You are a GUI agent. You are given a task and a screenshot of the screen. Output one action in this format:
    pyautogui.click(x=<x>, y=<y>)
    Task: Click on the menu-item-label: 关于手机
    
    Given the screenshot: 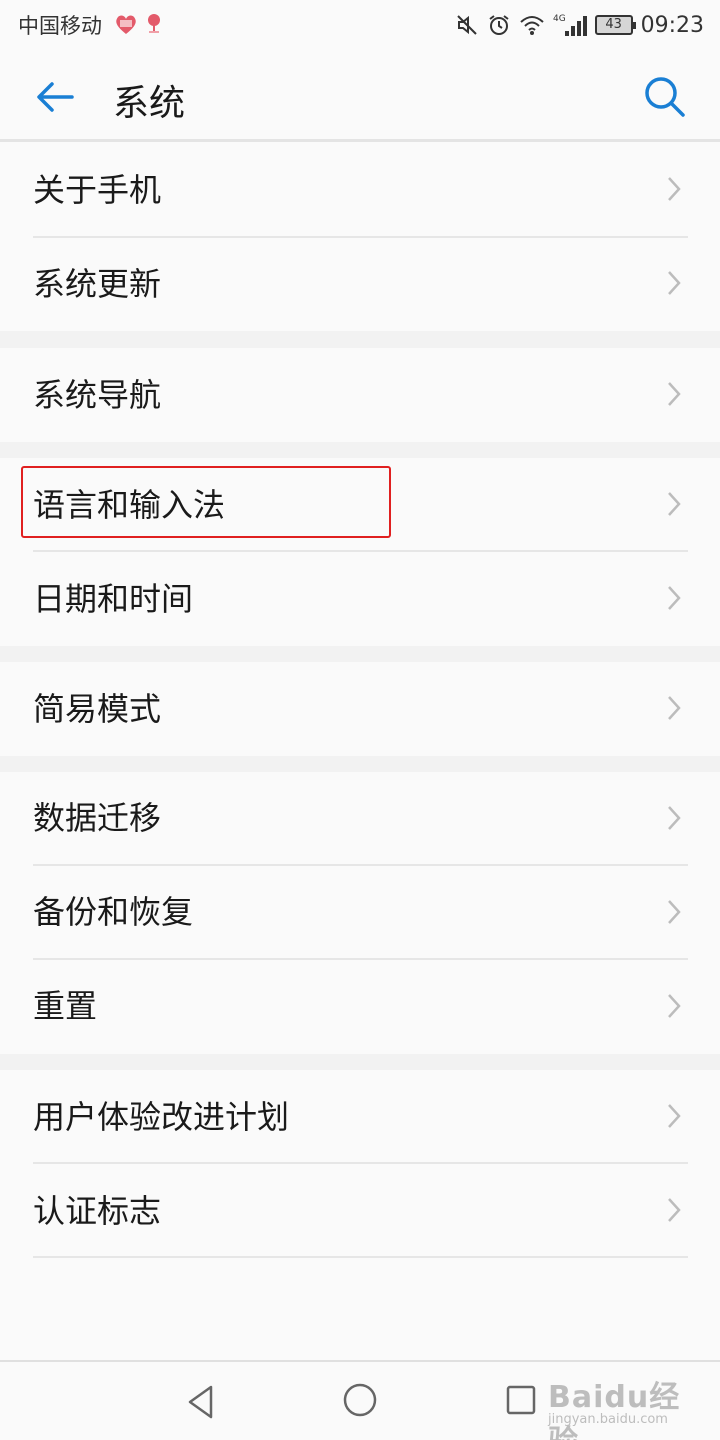 What is the action you would take?
    pyautogui.click(x=97, y=190)
    